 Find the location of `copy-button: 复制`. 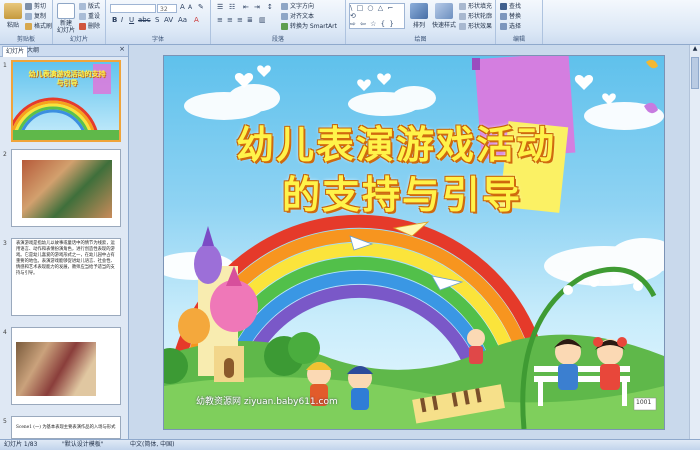

copy-button: 复制 is located at coordinates (35, 16).